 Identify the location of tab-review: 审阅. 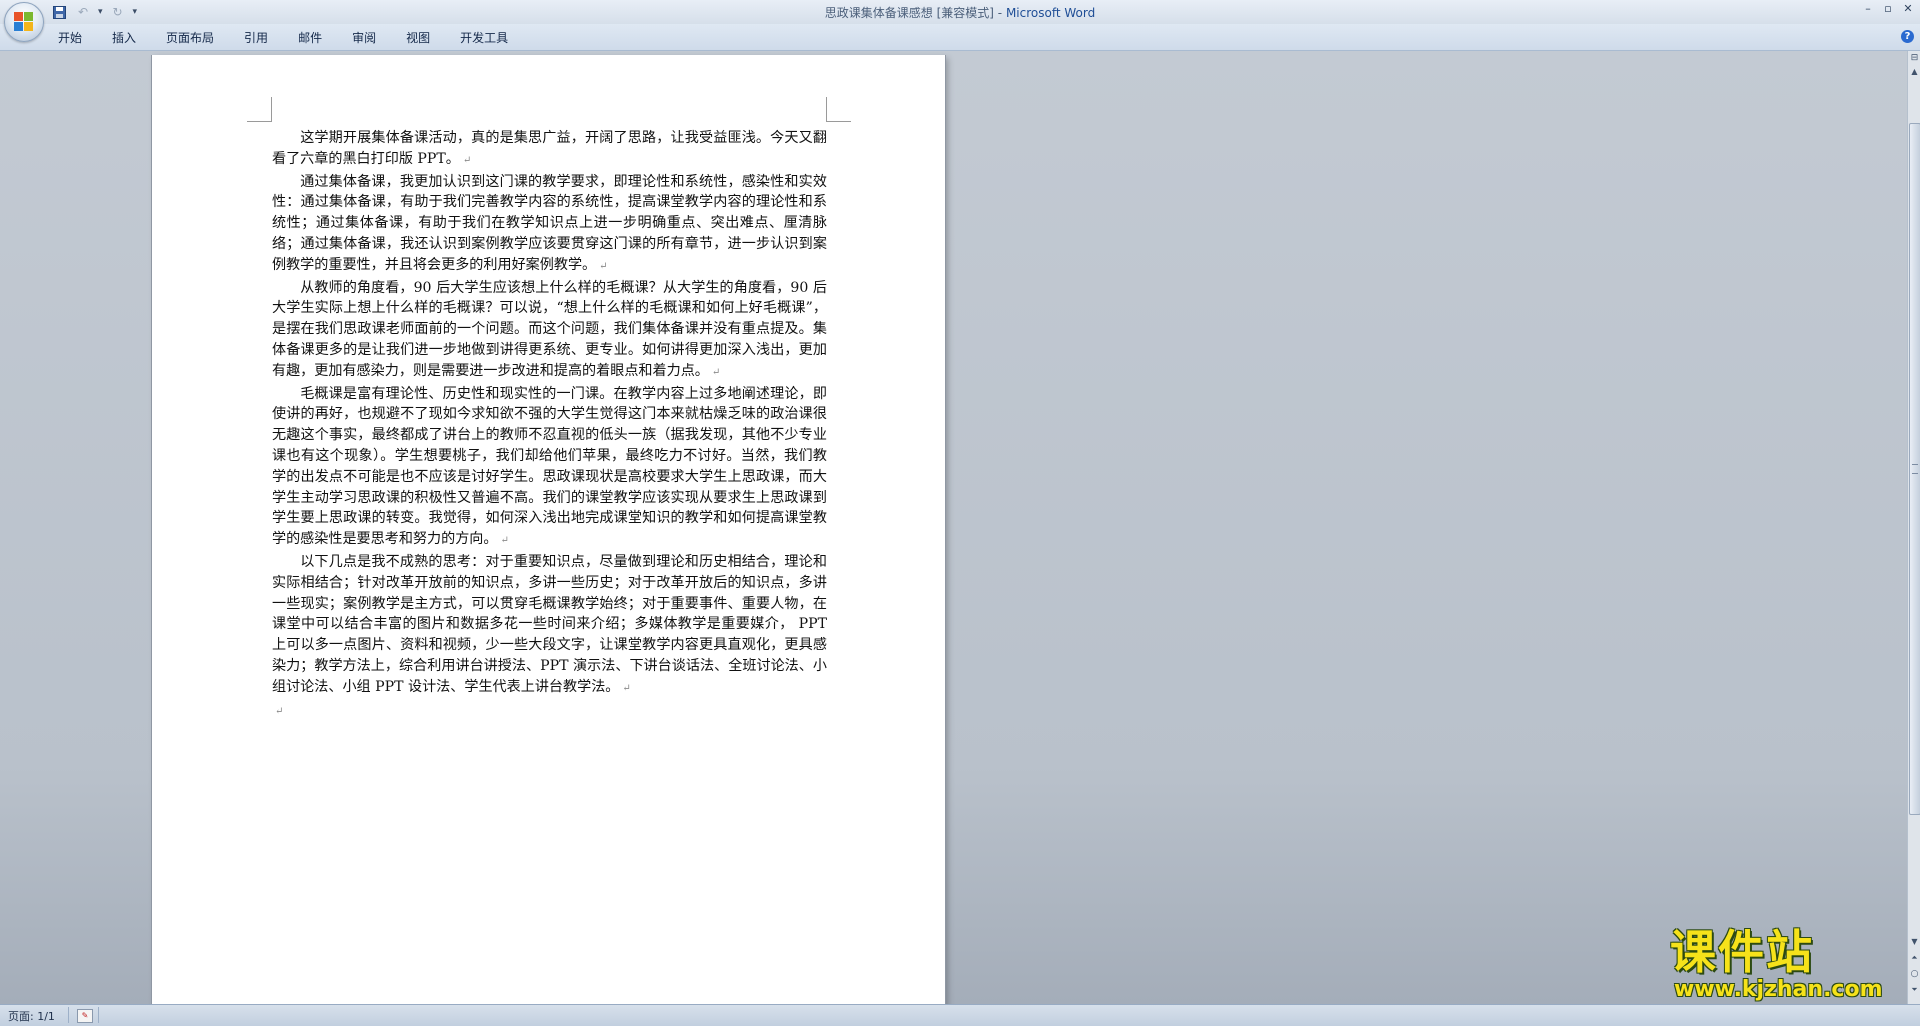
(364, 37).